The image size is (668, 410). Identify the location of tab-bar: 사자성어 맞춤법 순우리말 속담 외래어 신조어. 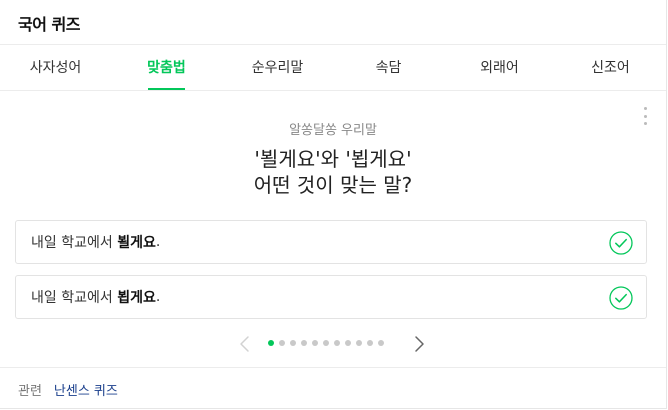
(333, 67).